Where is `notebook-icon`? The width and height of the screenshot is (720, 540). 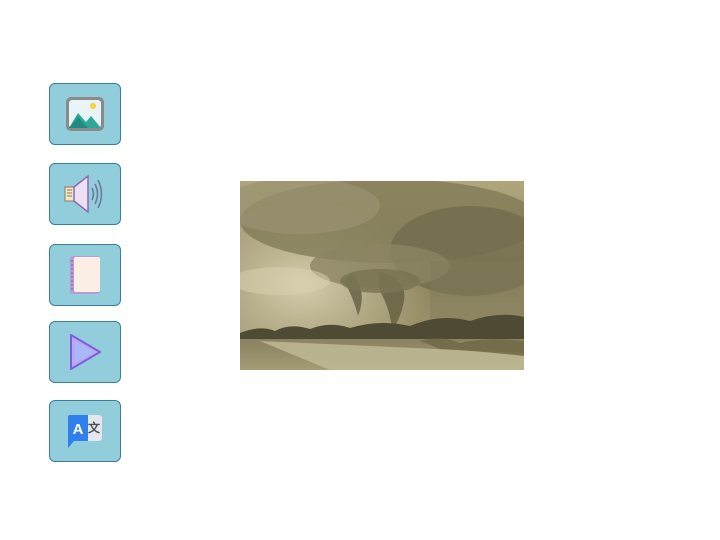 notebook-icon is located at coordinates (85, 275).